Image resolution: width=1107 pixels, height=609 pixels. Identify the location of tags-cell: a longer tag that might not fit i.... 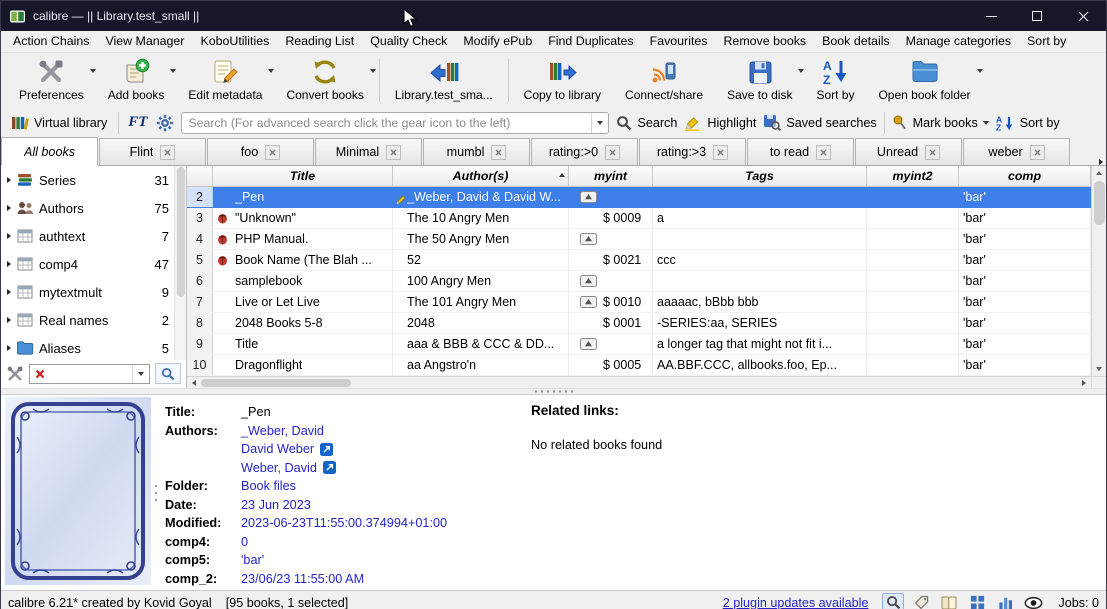
(760, 344).